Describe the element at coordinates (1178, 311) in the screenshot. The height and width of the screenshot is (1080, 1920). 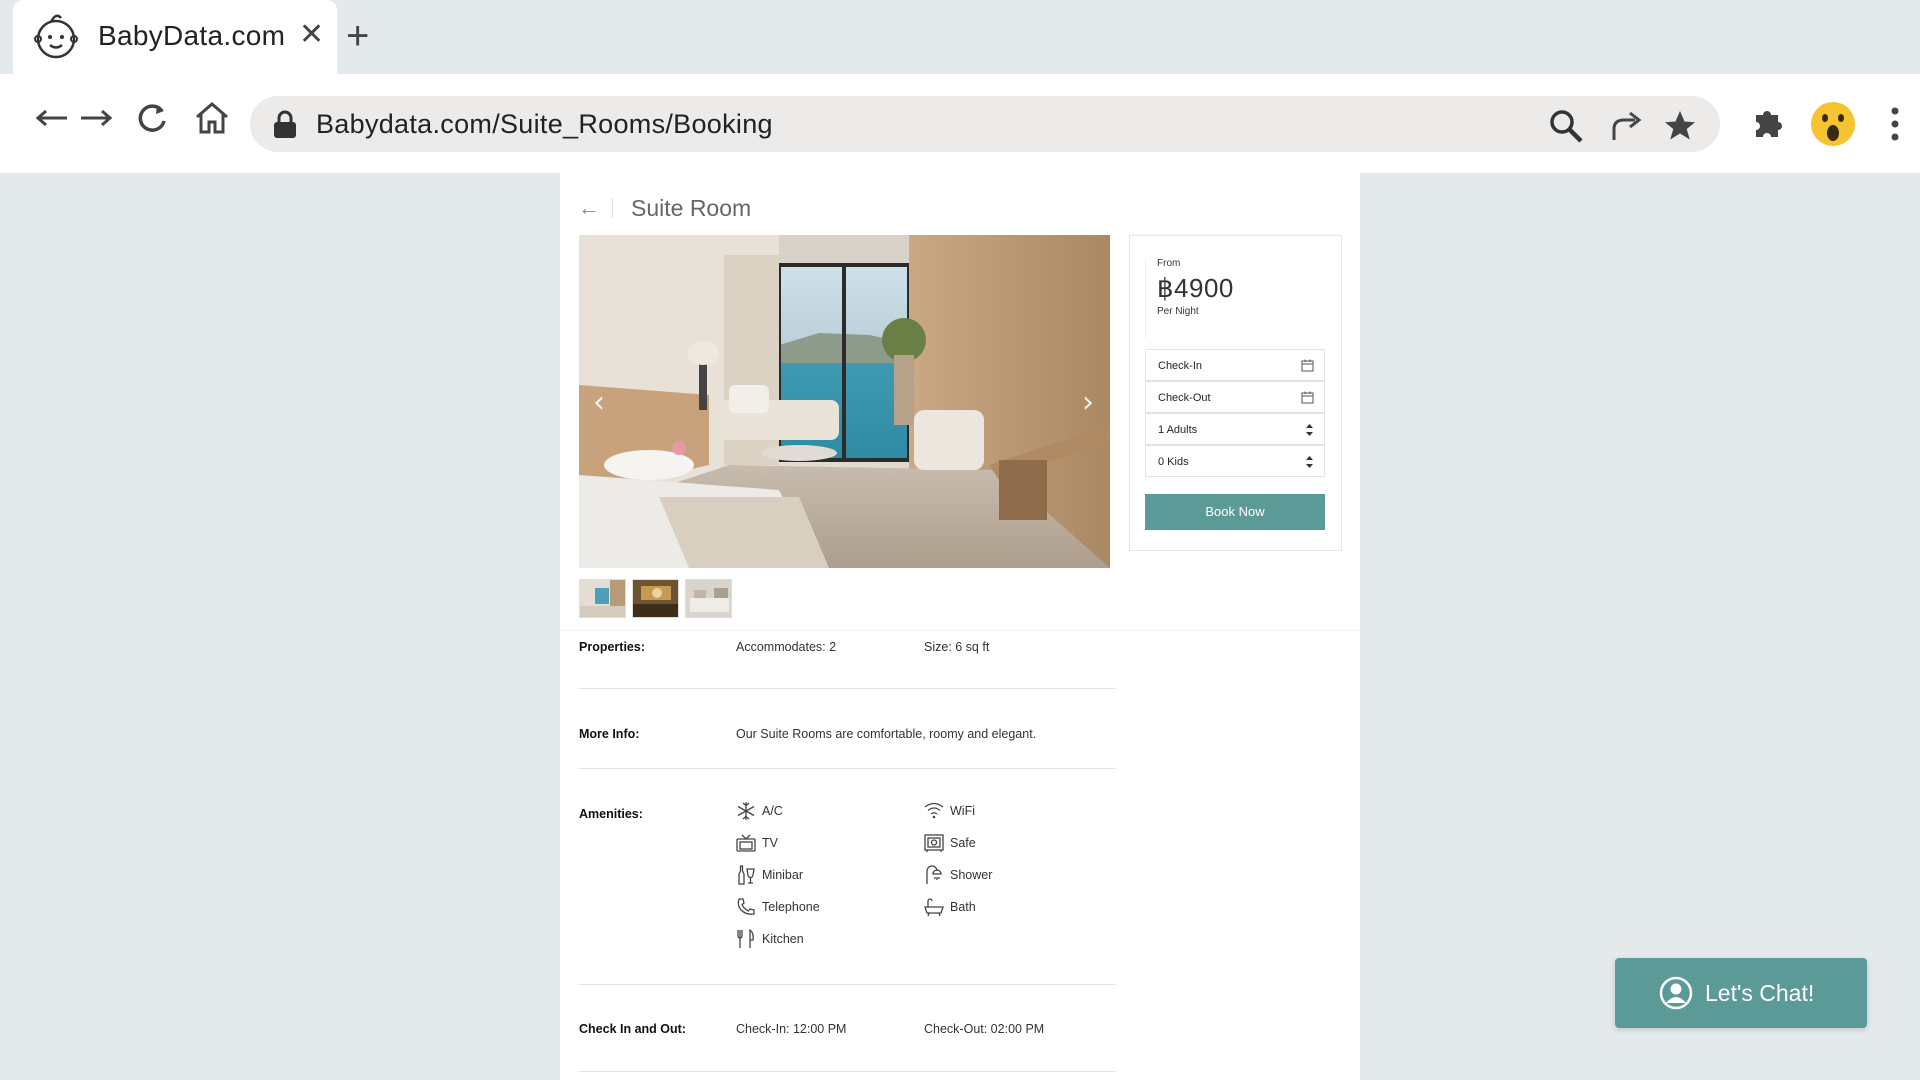
I see `per-night-label: Per Night` at that location.